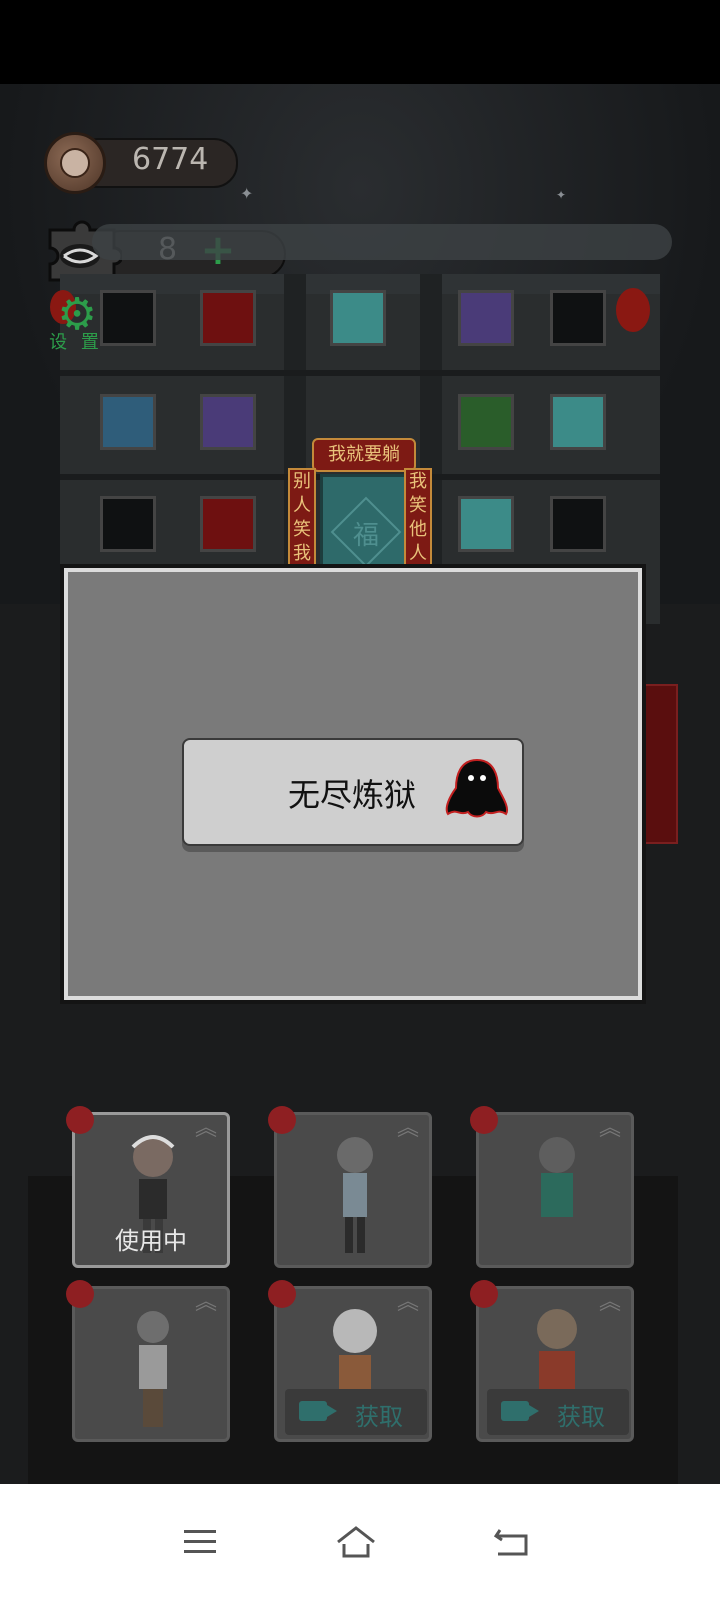 Image resolution: width=720 pixels, height=1600 pixels. What do you see at coordinates (476, 788) in the screenshot?
I see `ghost-icon` at bounding box center [476, 788].